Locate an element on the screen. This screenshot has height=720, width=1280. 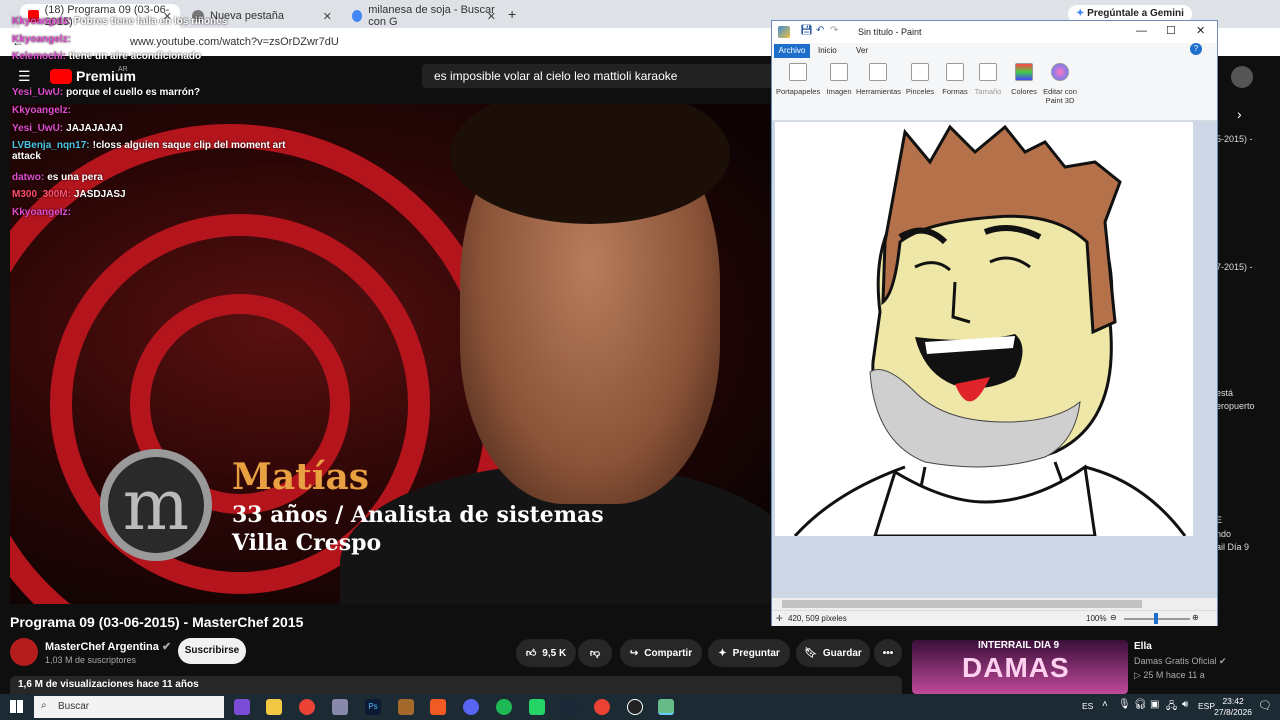
related-video-title: Ella is located at coordinates (1143, 646).